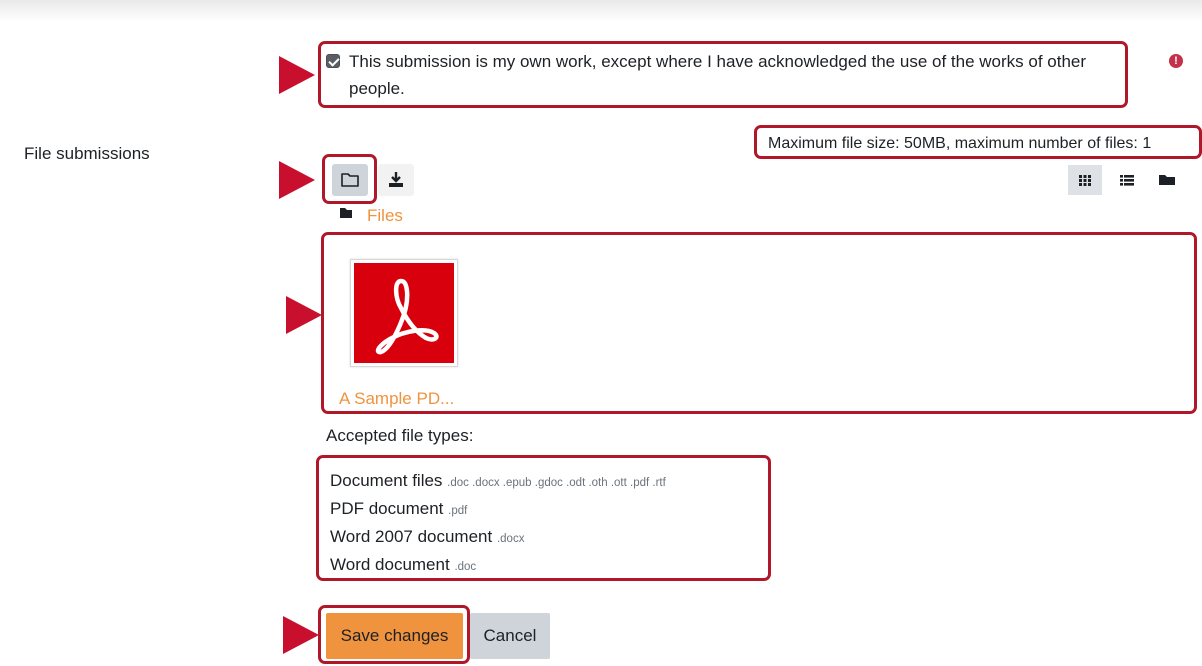  Describe the element at coordinates (297, 75) in the screenshot. I see `pointer-arrow-declaration` at that location.